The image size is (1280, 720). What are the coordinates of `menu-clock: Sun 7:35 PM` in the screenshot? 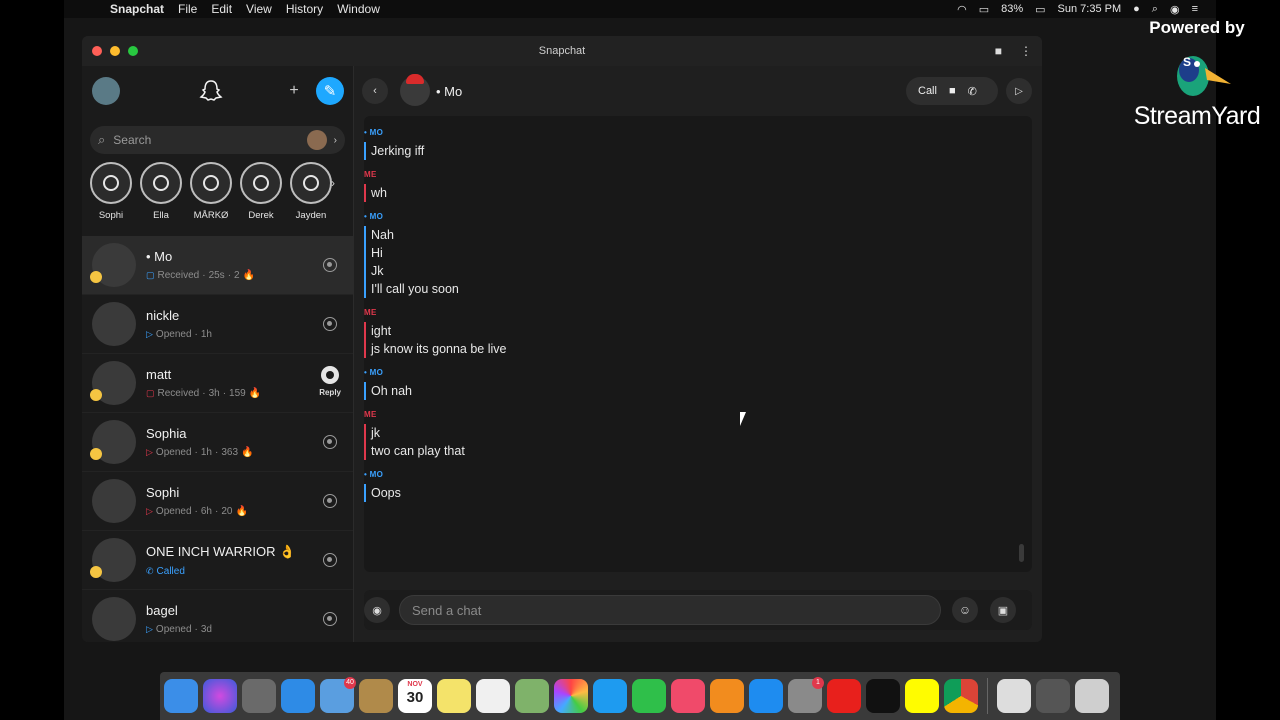 It's located at (1090, 9).